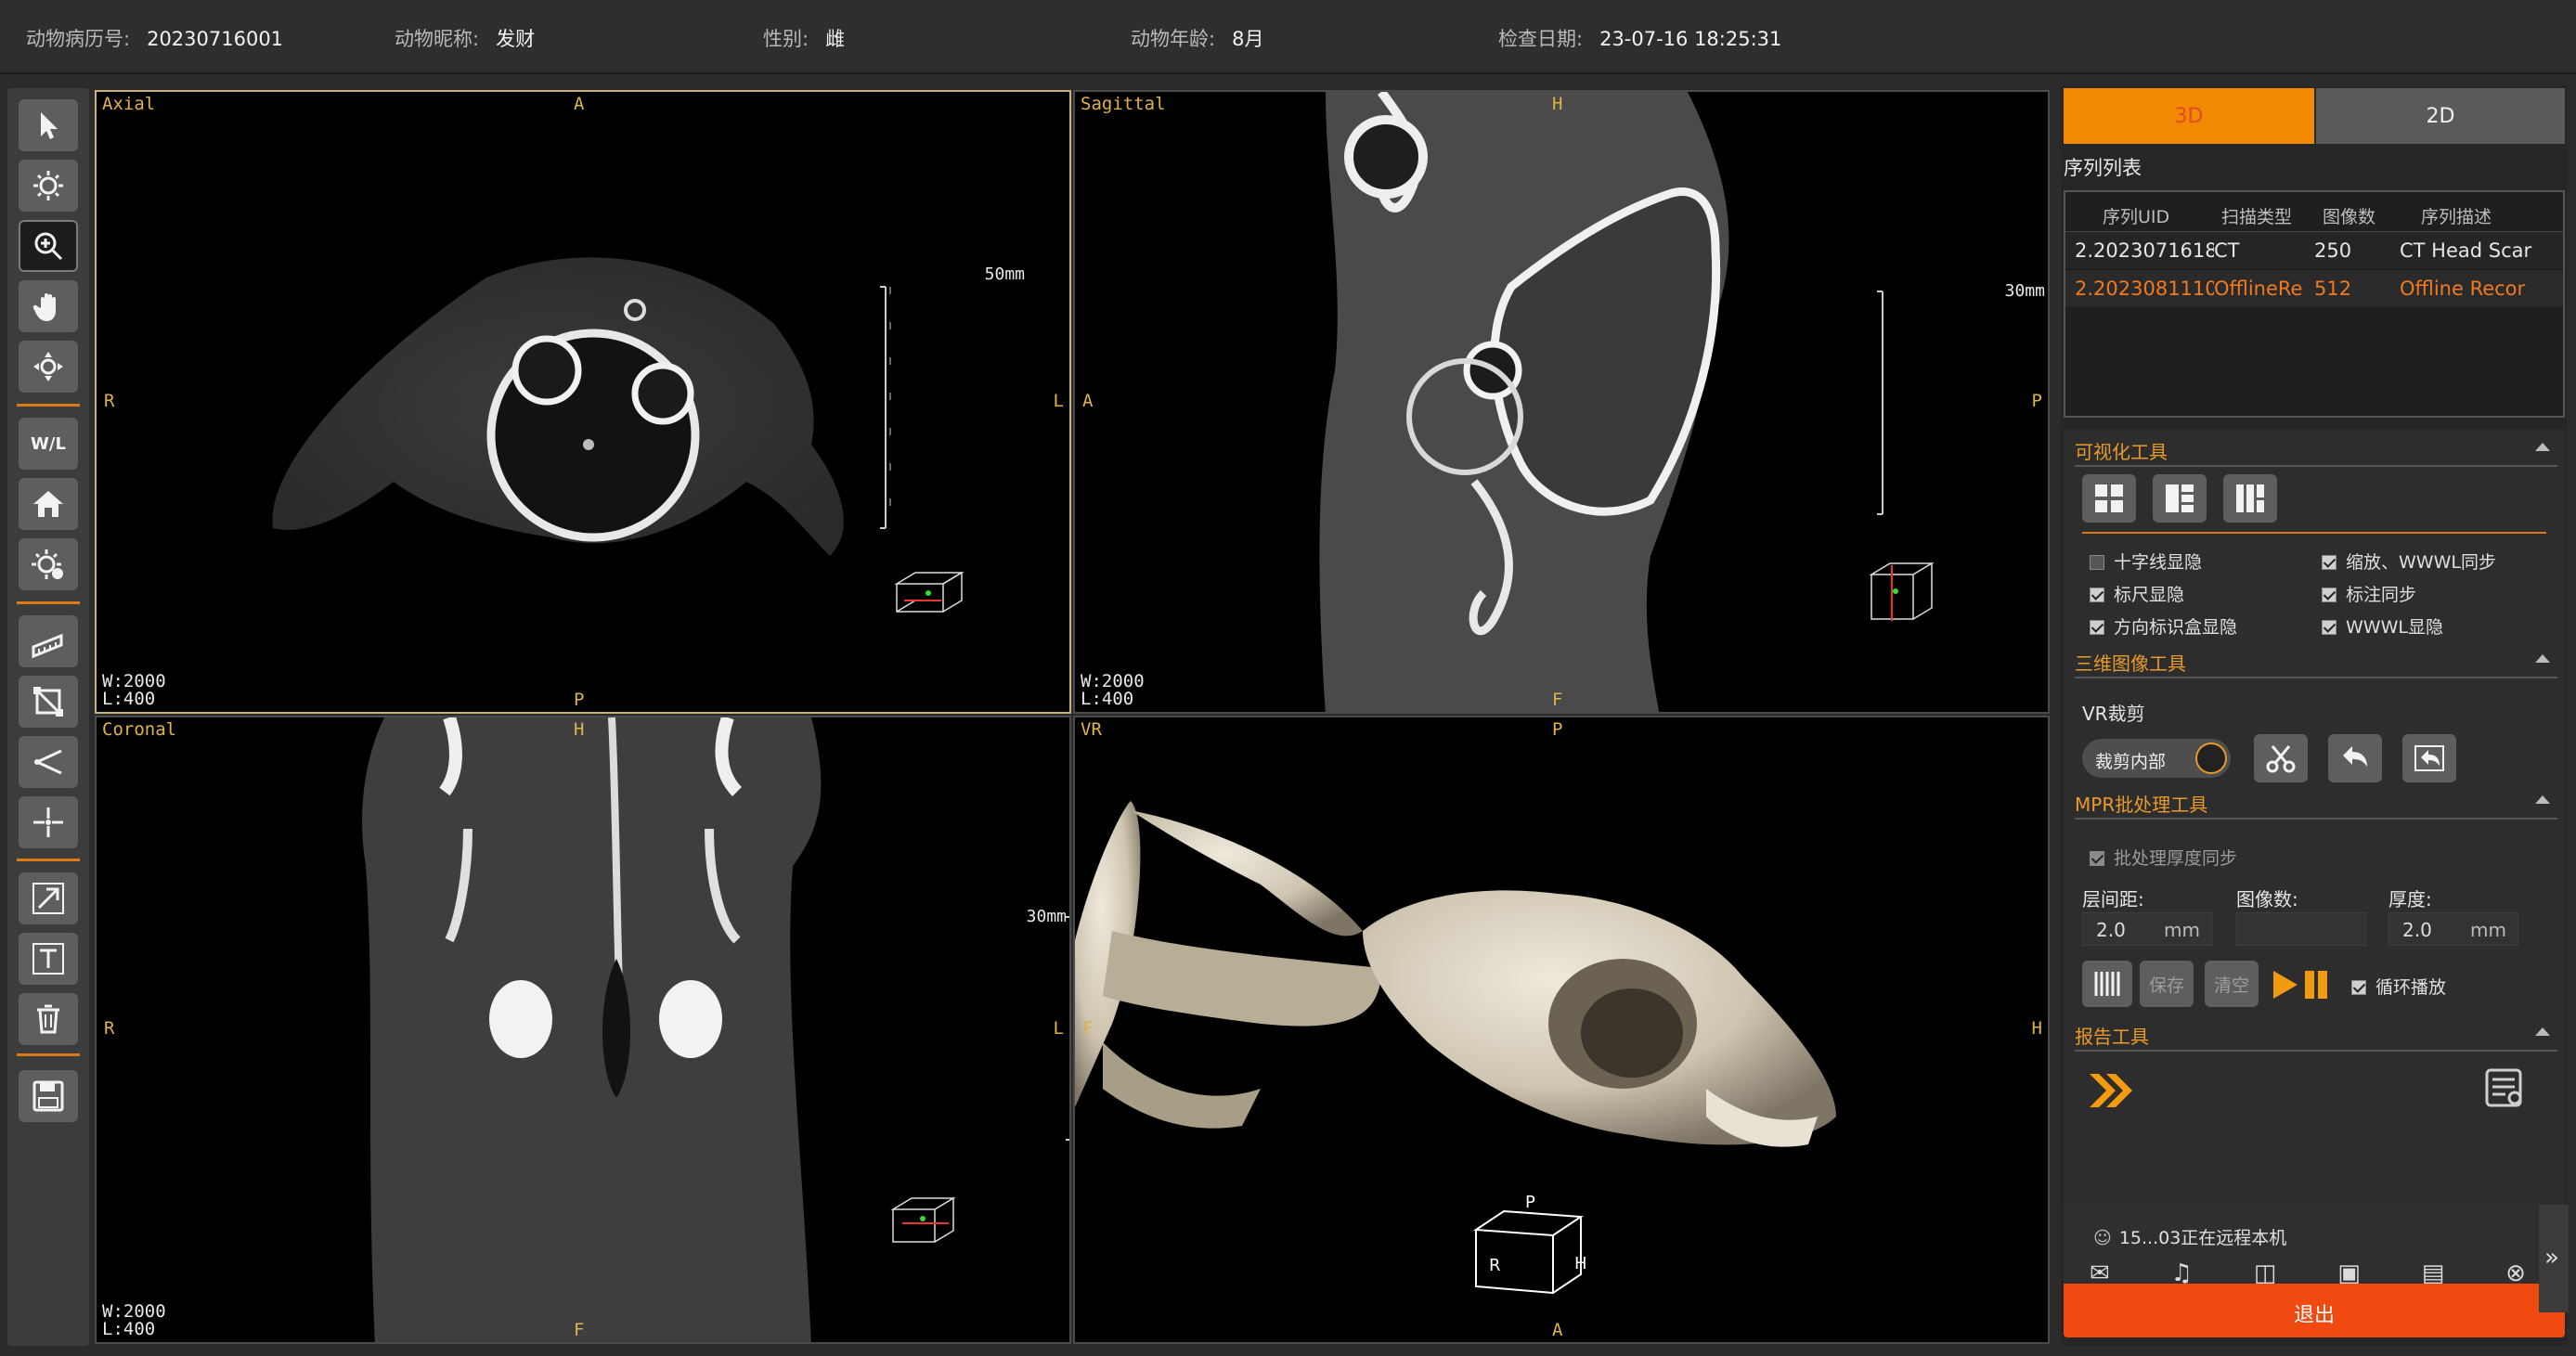 This screenshot has width=2576, height=1356. Describe the element at coordinates (48, 702) in the screenshot. I see `roi-button` at that location.